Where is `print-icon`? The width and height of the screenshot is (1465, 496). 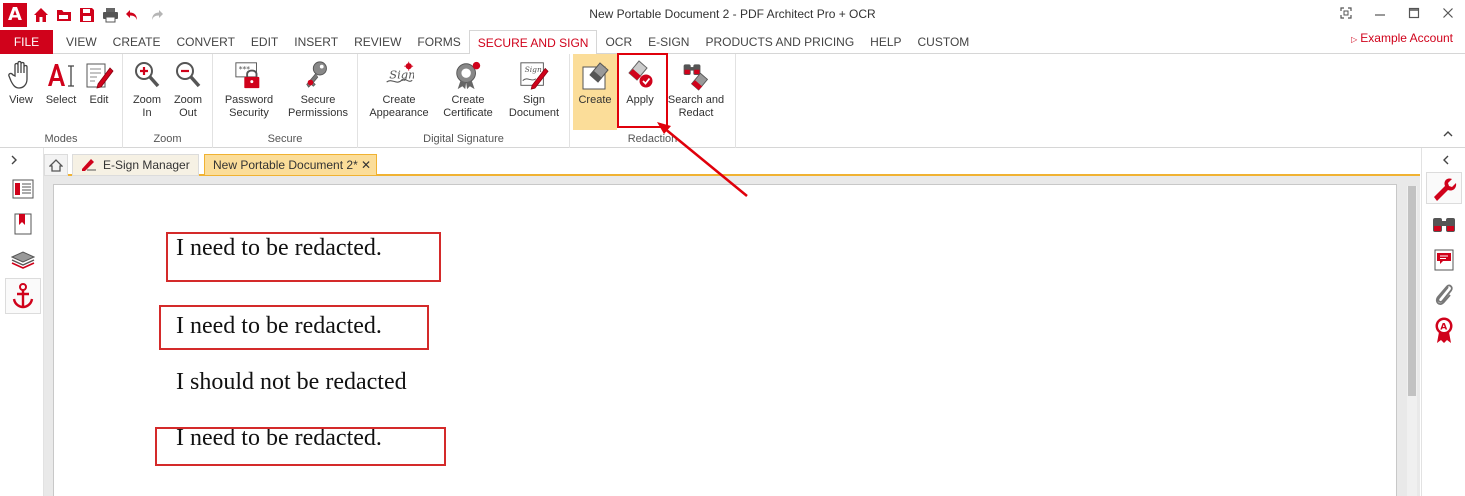 print-icon is located at coordinates (110, 15).